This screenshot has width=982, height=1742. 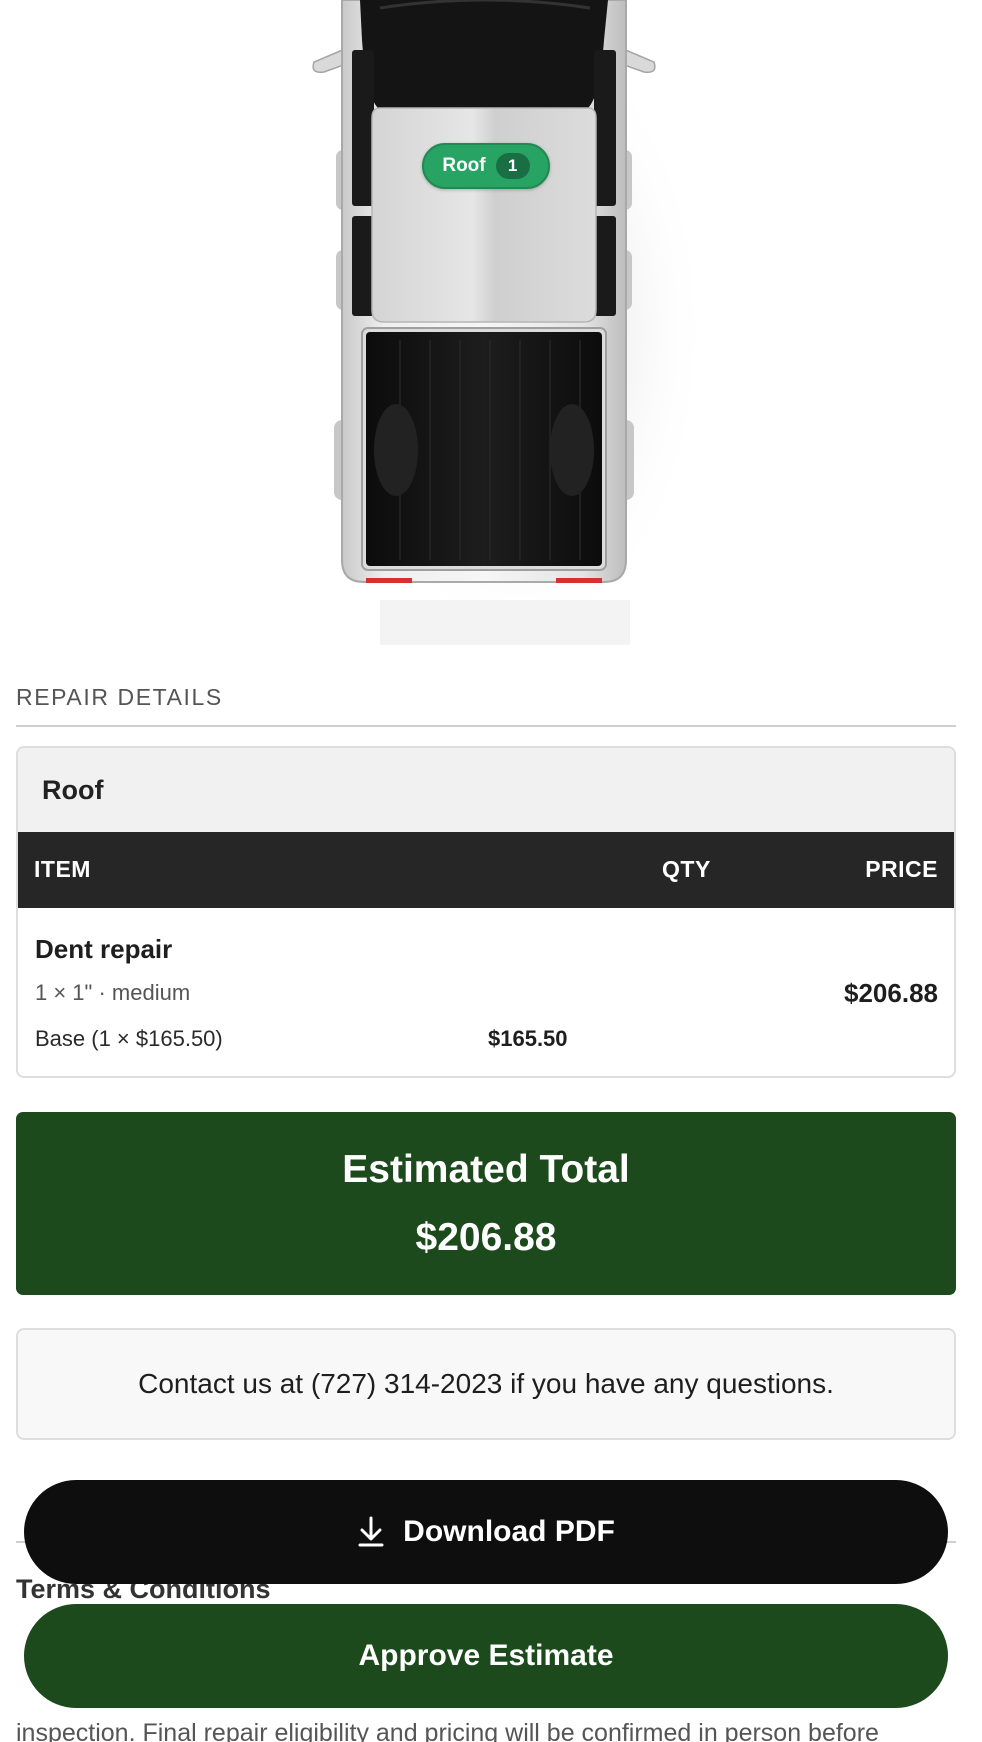 I want to click on approve-estimate-label: Approve Estimate, so click(x=486, y=1655).